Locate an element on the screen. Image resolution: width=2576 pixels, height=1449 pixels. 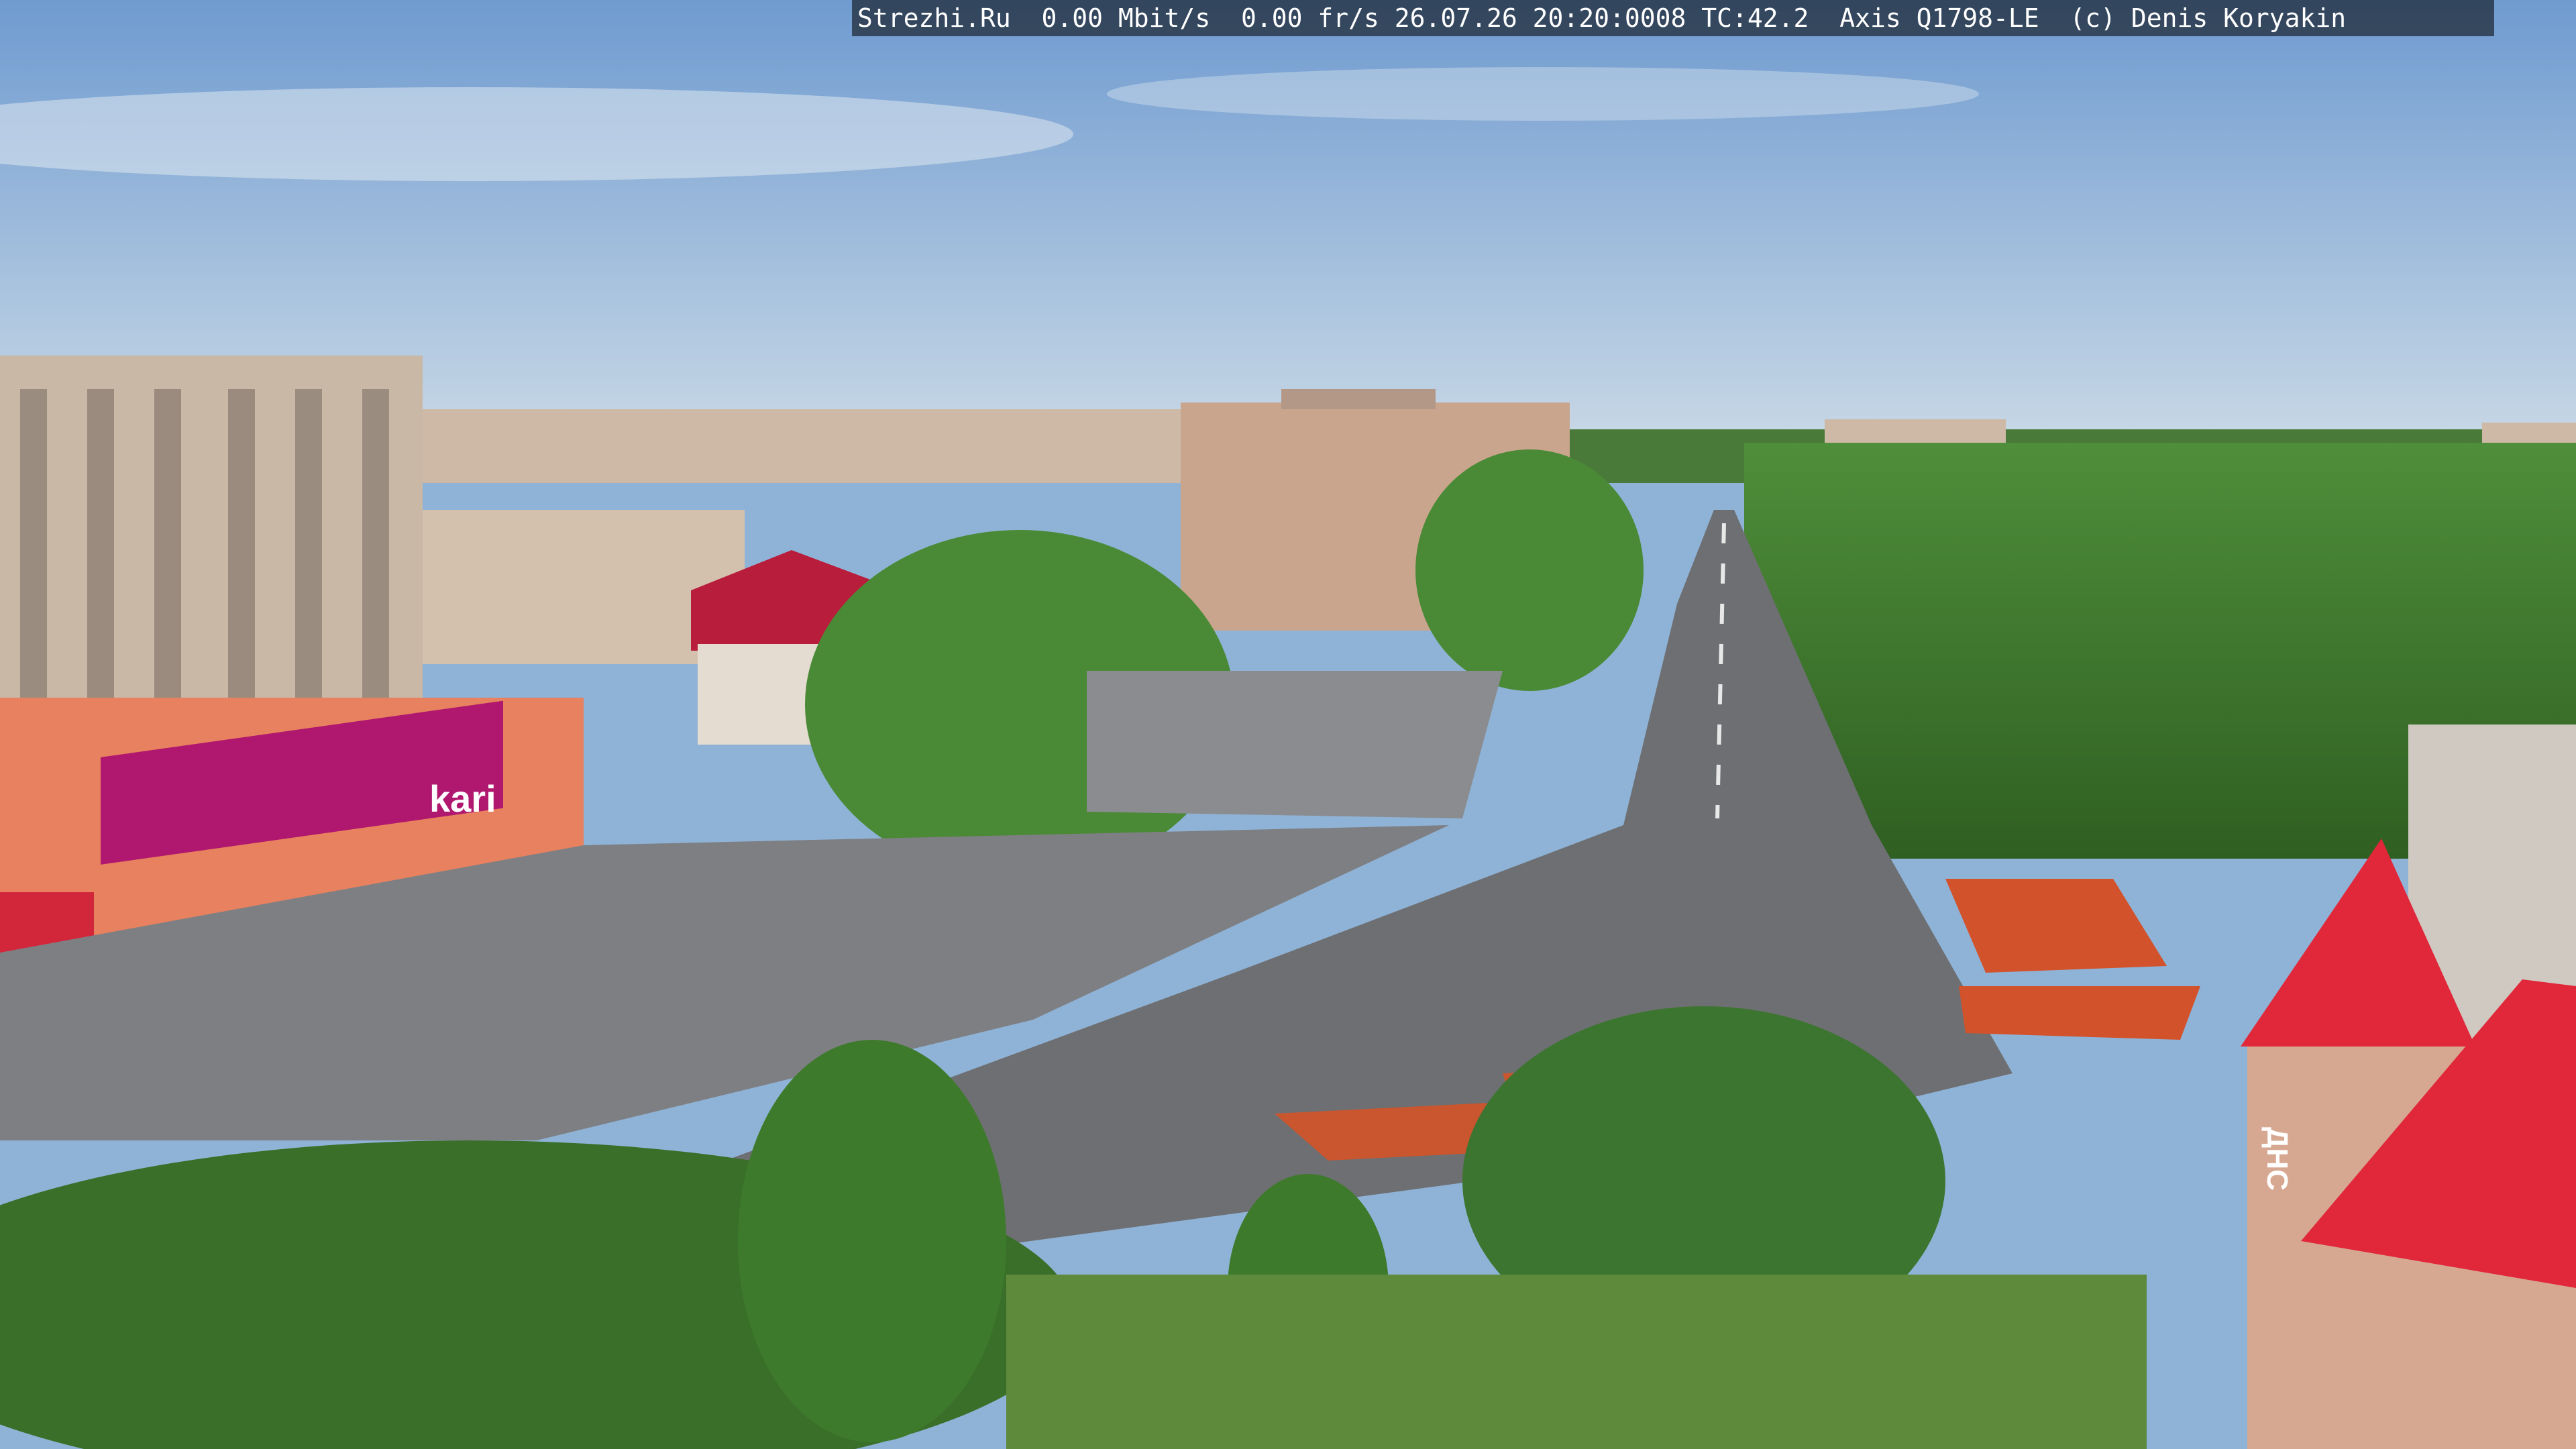
center-apartment-tower-roof is located at coordinates (1358, 399).